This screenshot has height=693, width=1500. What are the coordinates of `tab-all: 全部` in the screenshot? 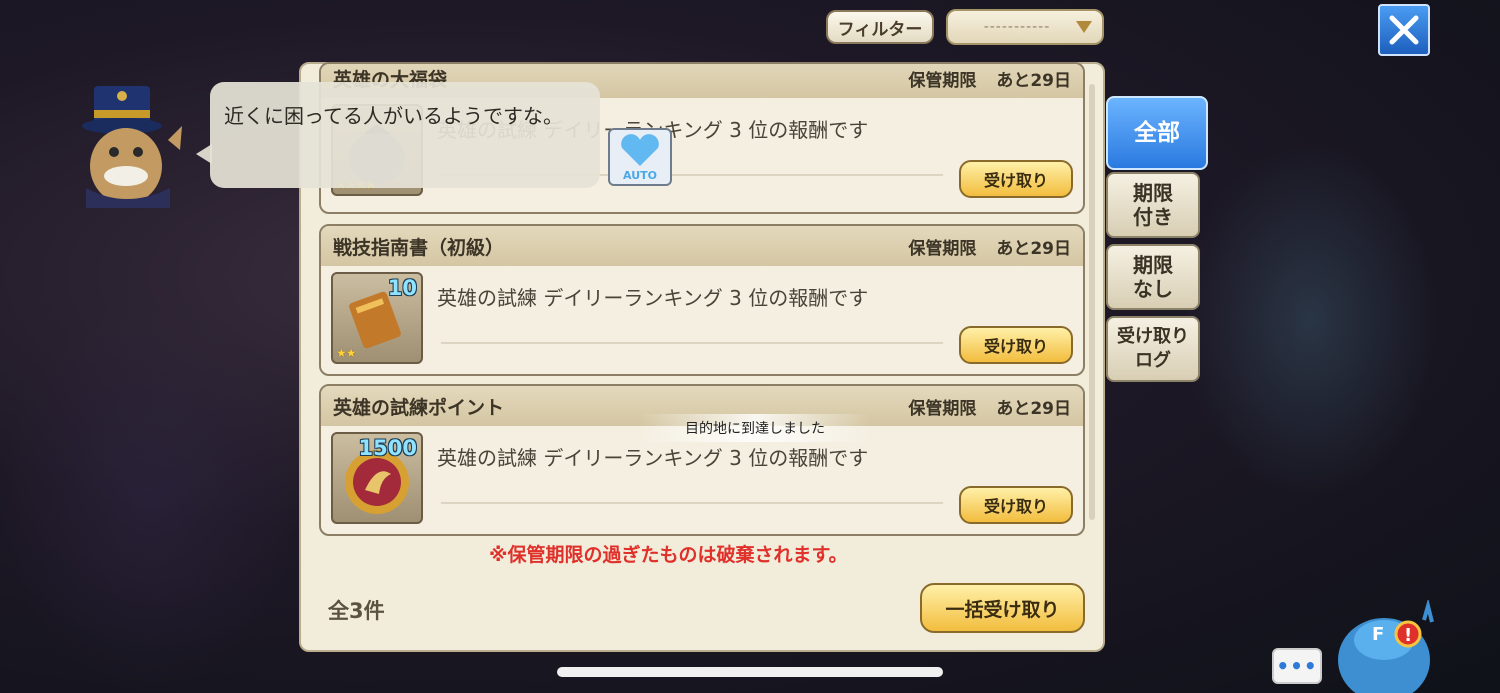 It's located at (1157, 133).